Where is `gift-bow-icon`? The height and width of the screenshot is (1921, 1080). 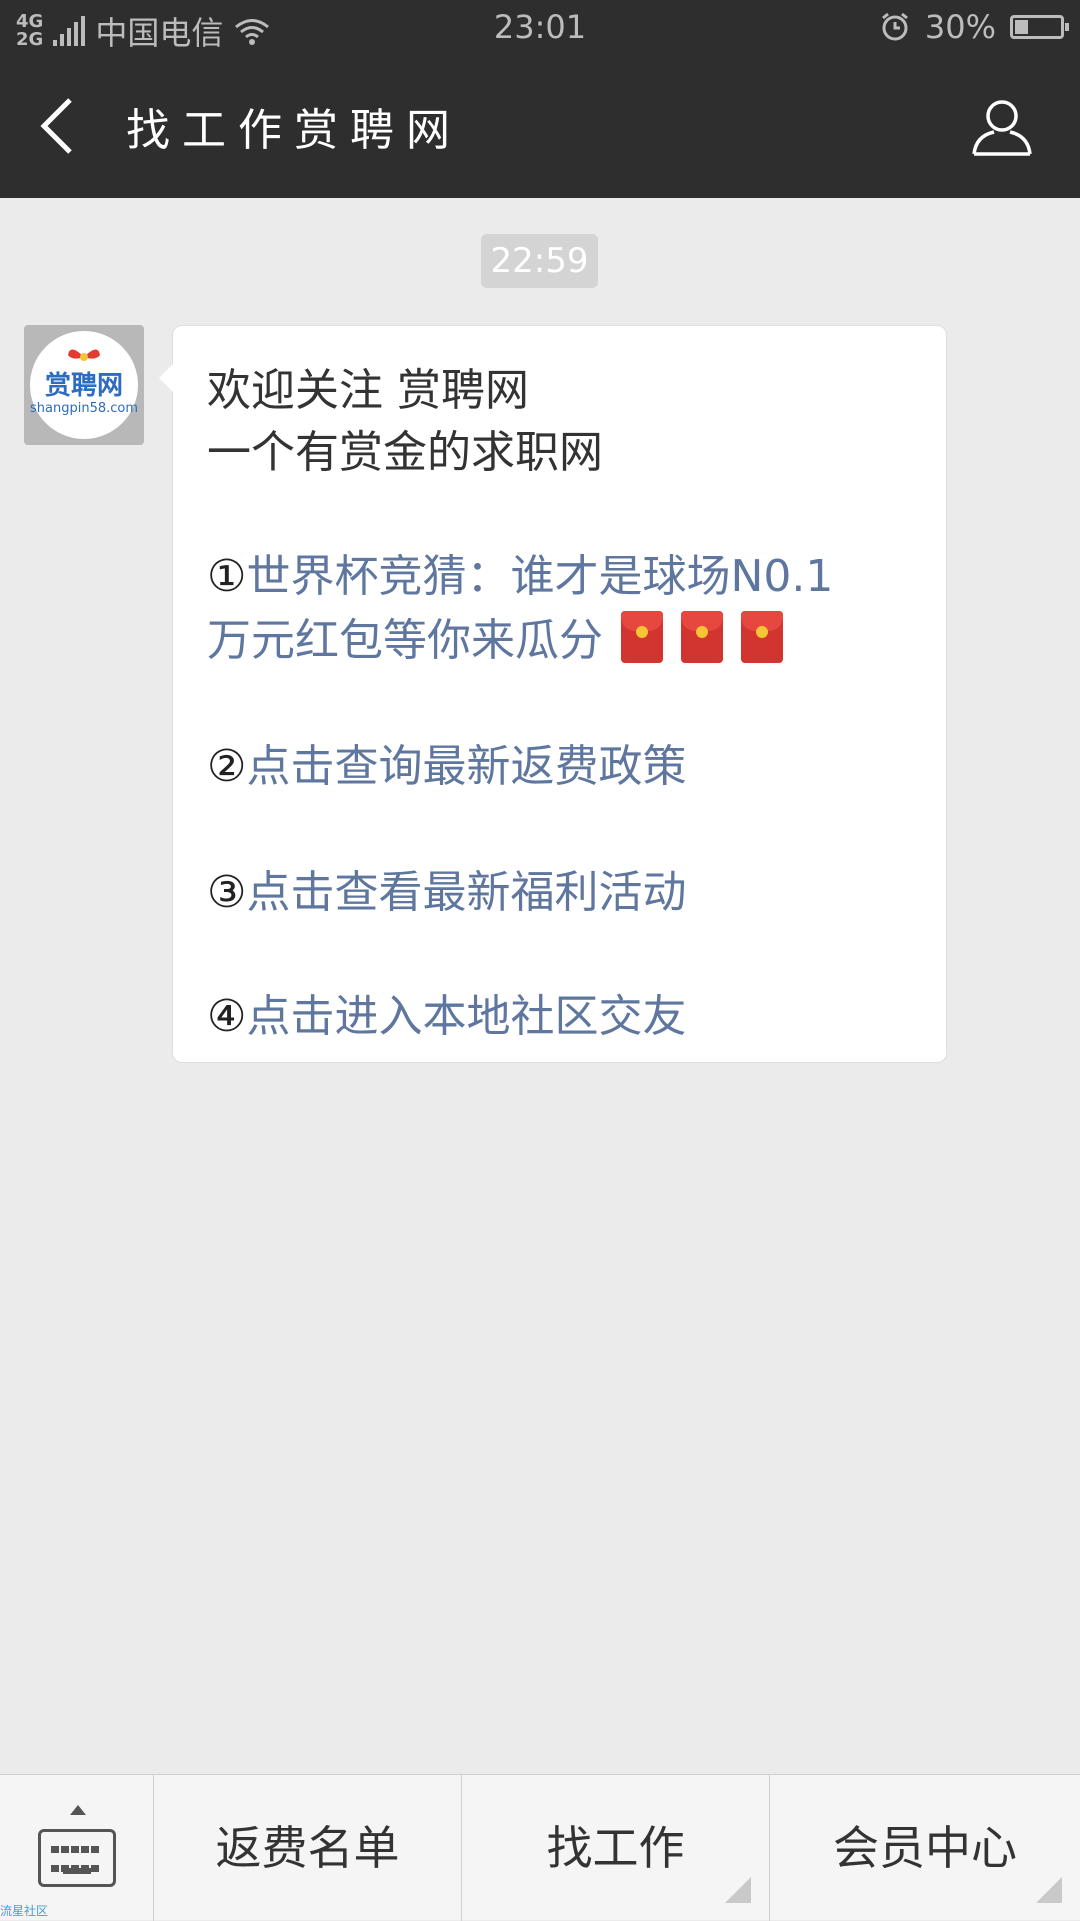 gift-bow-icon is located at coordinates (84, 355).